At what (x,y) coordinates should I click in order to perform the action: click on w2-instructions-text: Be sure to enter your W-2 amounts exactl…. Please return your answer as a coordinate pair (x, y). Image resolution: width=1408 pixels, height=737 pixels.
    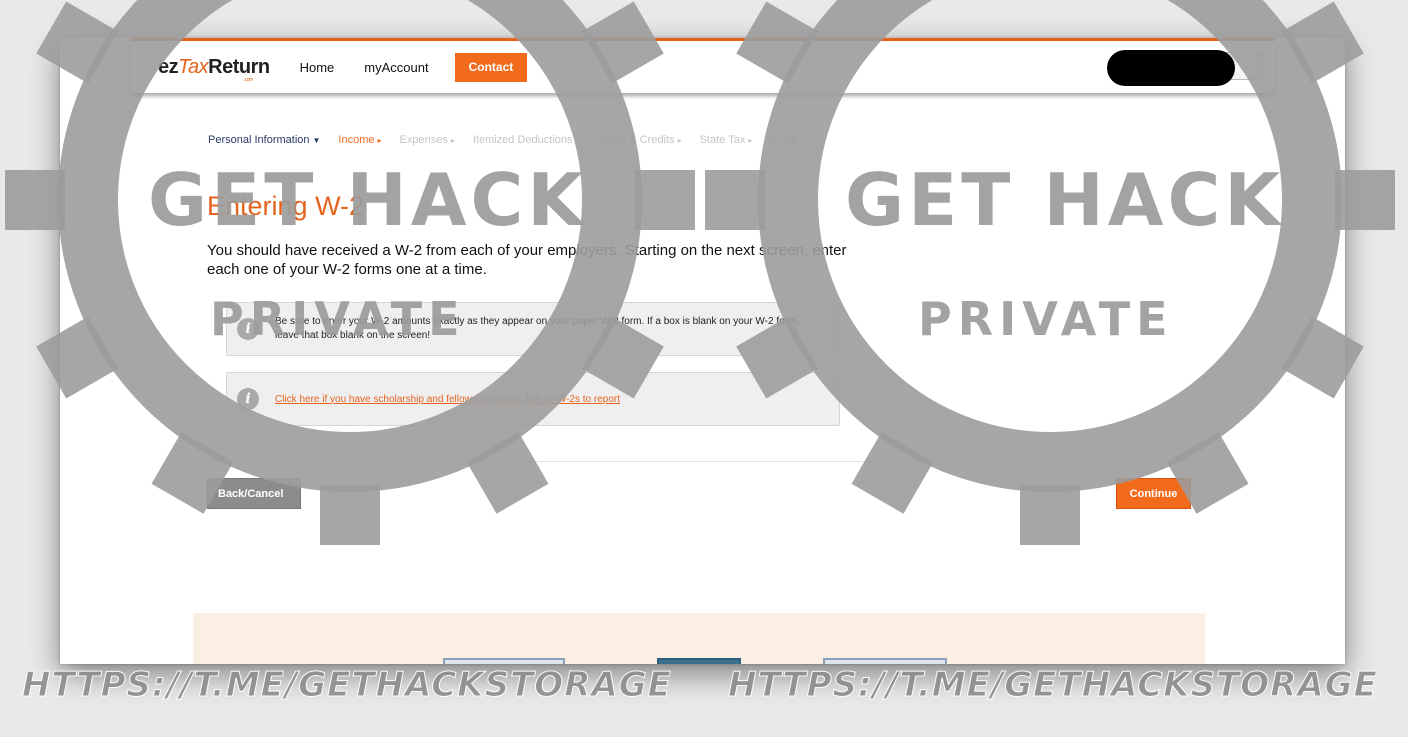
    Looking at the image, I should click on (537, 328).